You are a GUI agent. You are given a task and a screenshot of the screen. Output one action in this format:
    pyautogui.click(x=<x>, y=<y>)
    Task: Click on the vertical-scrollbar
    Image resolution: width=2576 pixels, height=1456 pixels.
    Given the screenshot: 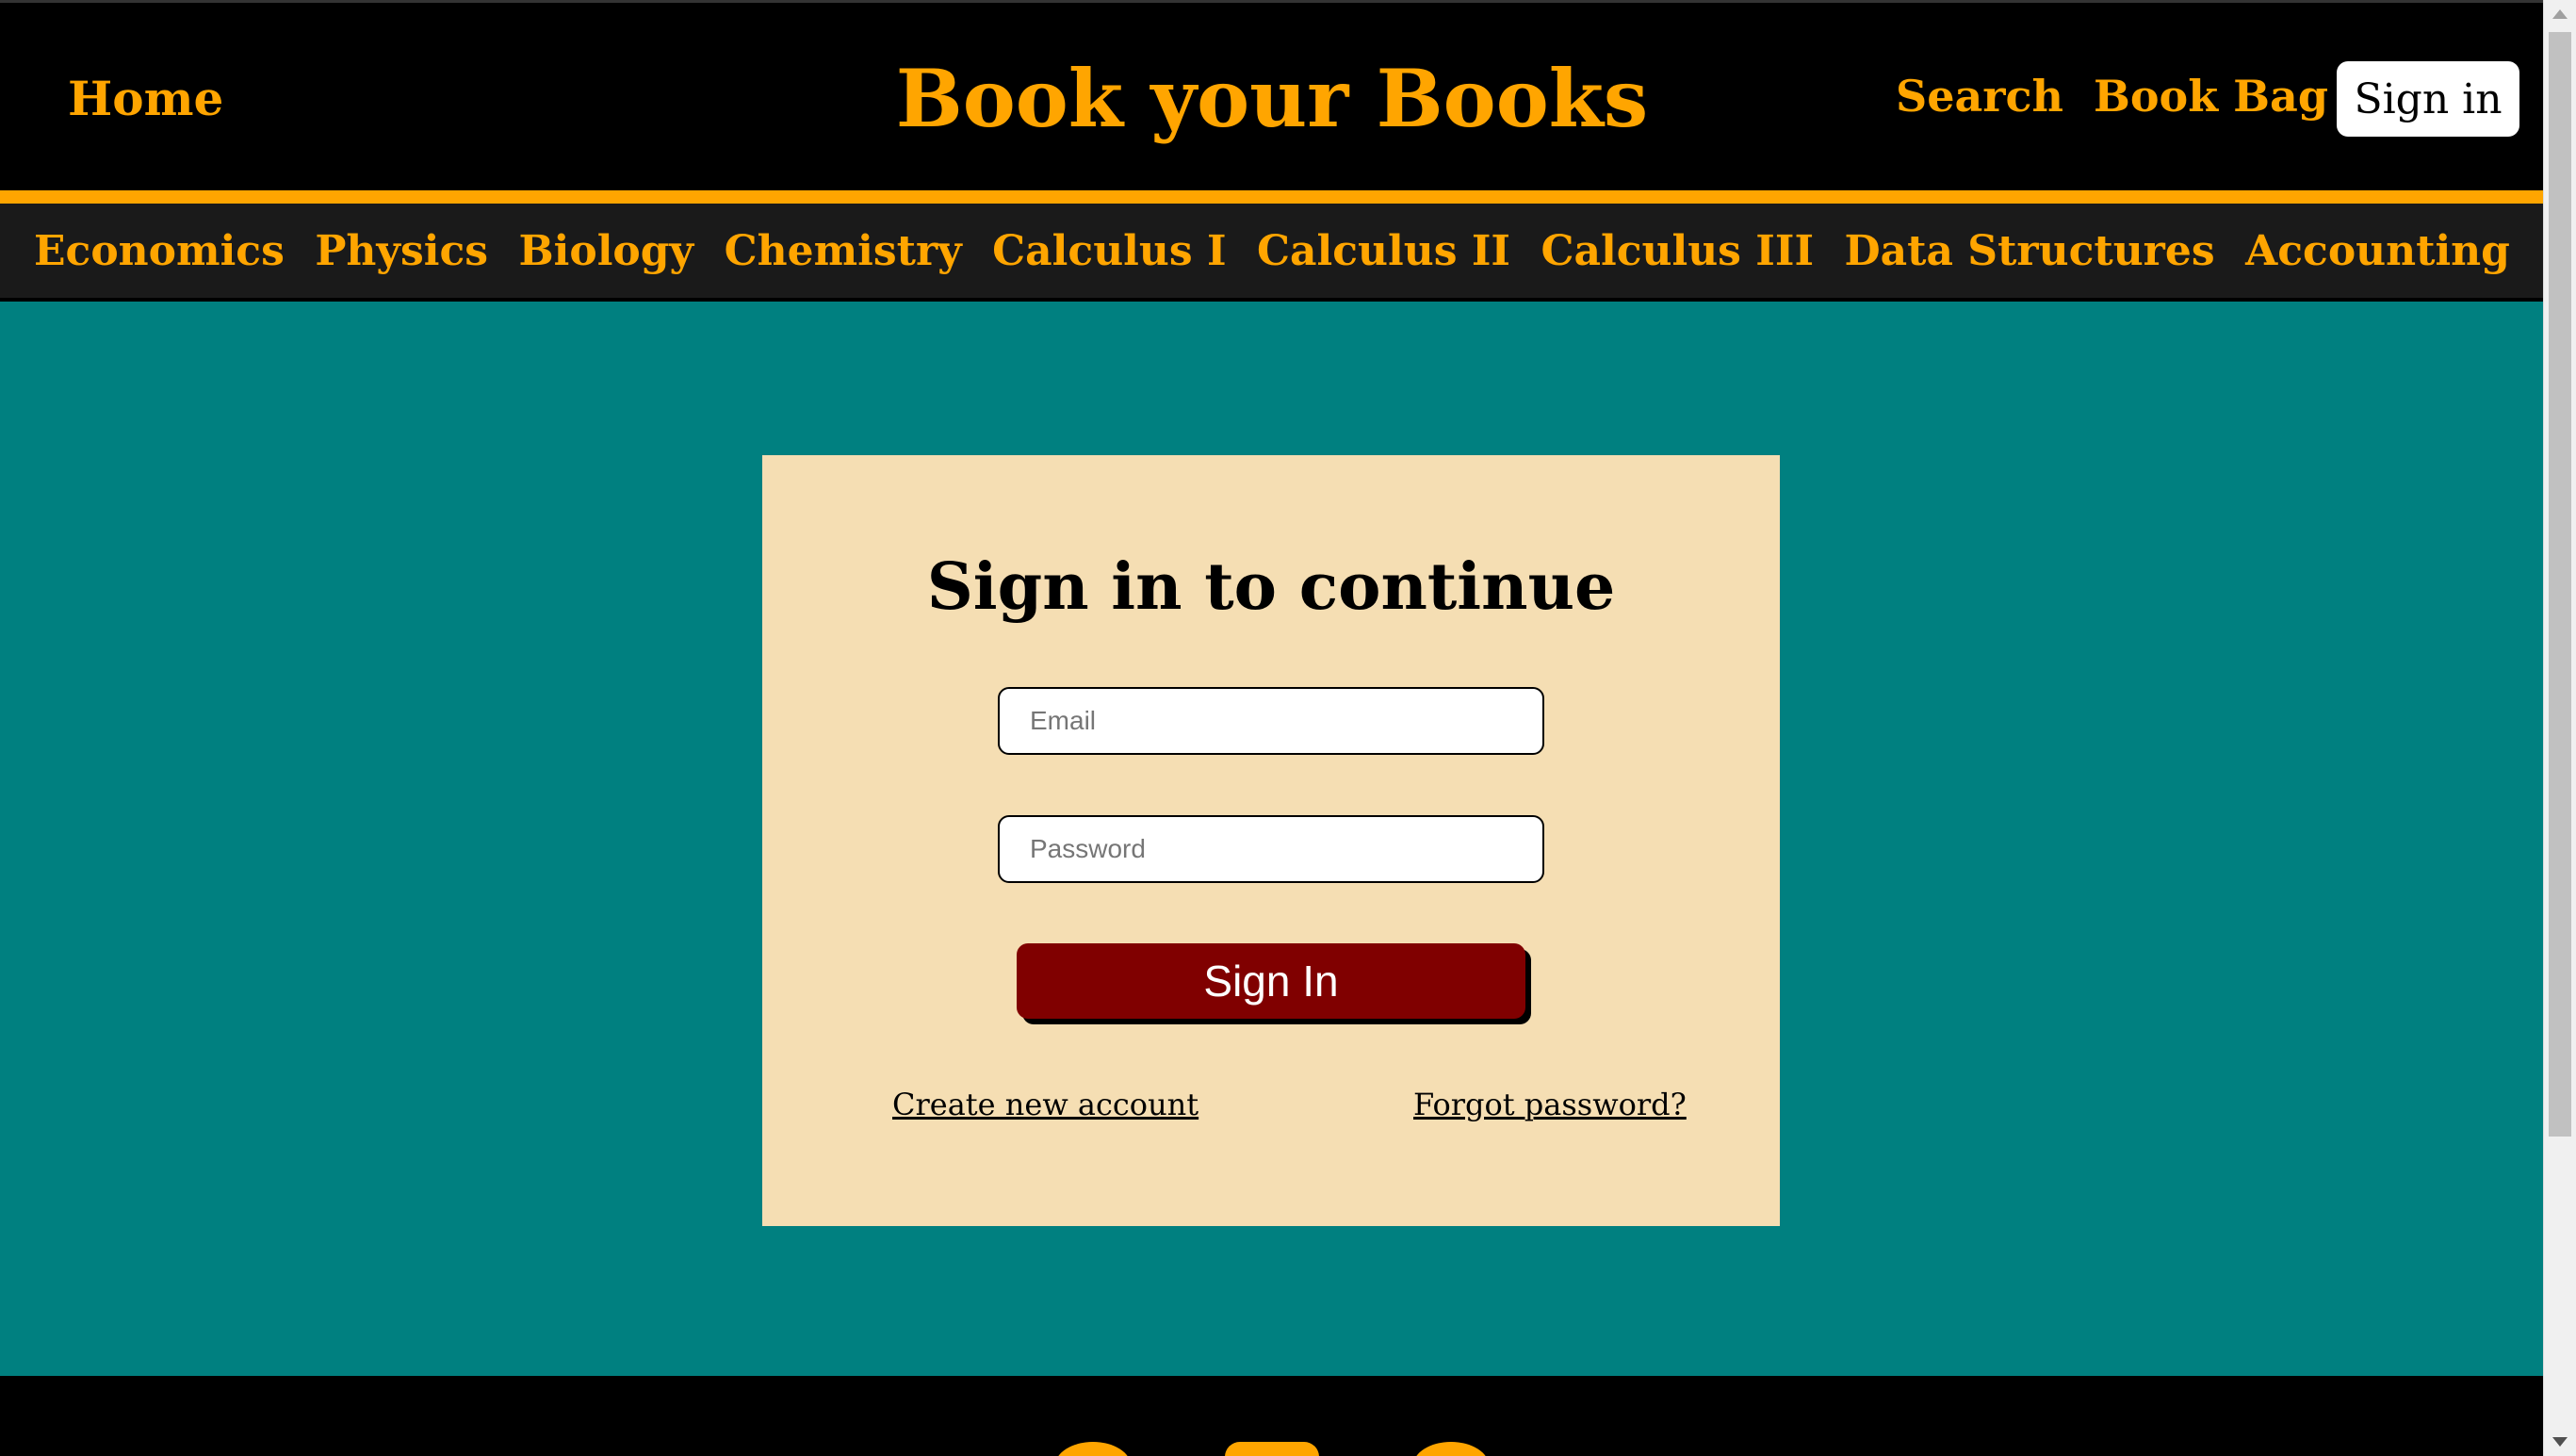 What is the action you would take?
    pyautogui.click(x=2559, y=728)
    